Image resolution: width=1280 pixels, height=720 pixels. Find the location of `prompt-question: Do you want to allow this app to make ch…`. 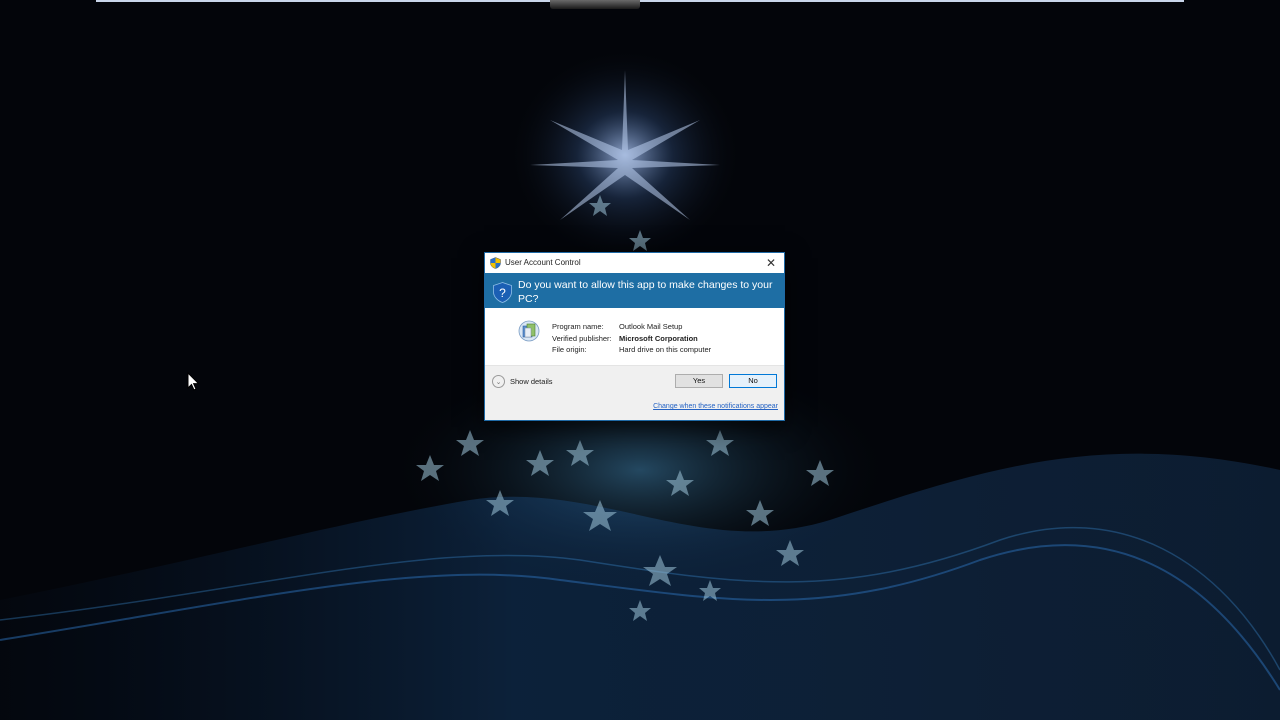

prompt-question: Do you want to allow this app to make ch… is located at coordinates (645, 292).